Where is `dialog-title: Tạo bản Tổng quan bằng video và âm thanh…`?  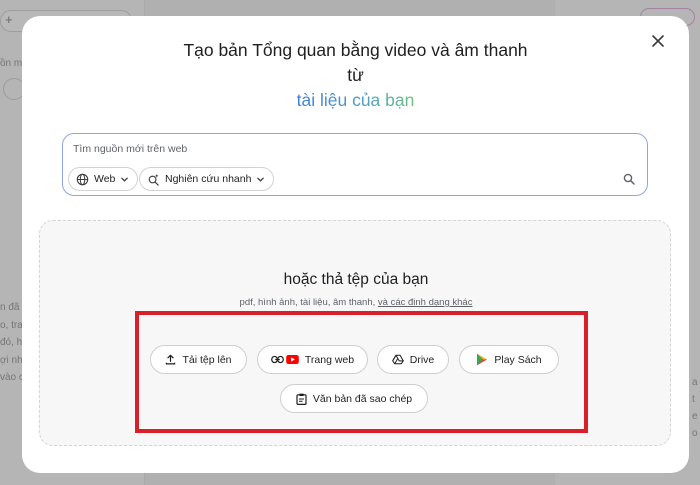
dialog-title: Tạo bản Tổng quan bằng video và âm thanh… is located at coordinates (355, 75).